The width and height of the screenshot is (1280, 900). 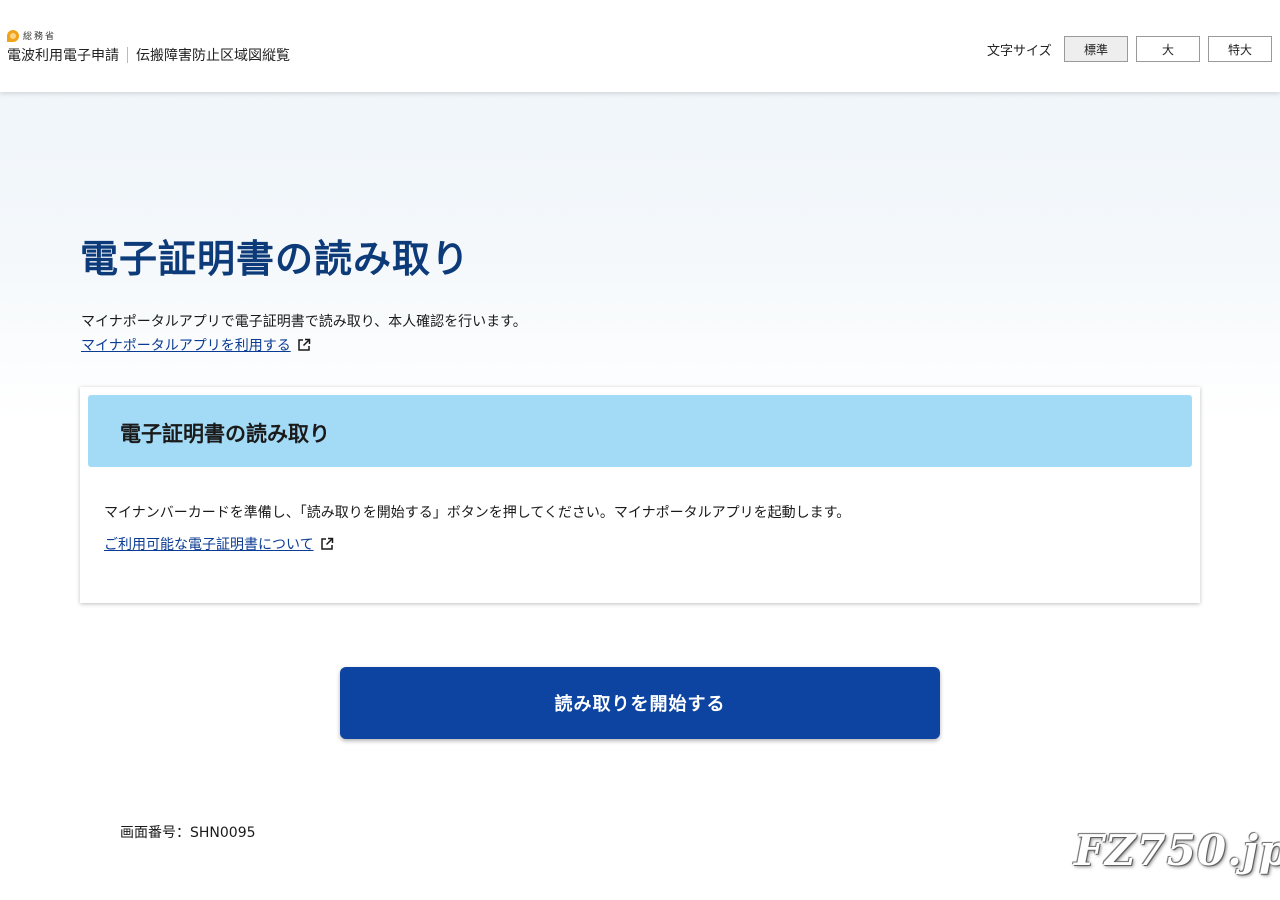 I want to click on lead-text: マイナポータルアプリで電子証明書で読み取り、本人確認を行います。, so click(x=304, y=322).